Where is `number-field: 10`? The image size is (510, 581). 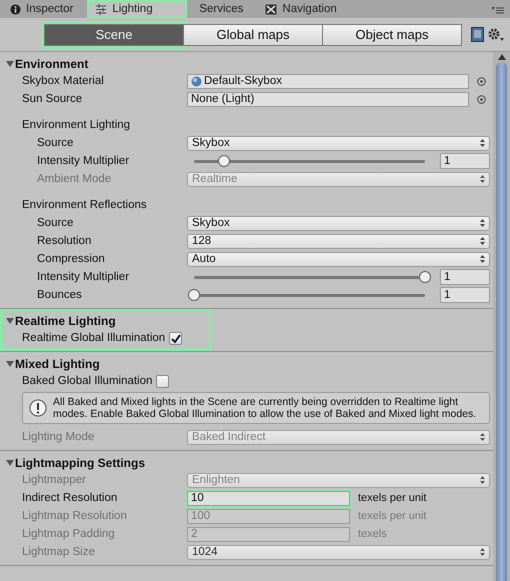
number-field: 10 is located at coordinates (268, 498).